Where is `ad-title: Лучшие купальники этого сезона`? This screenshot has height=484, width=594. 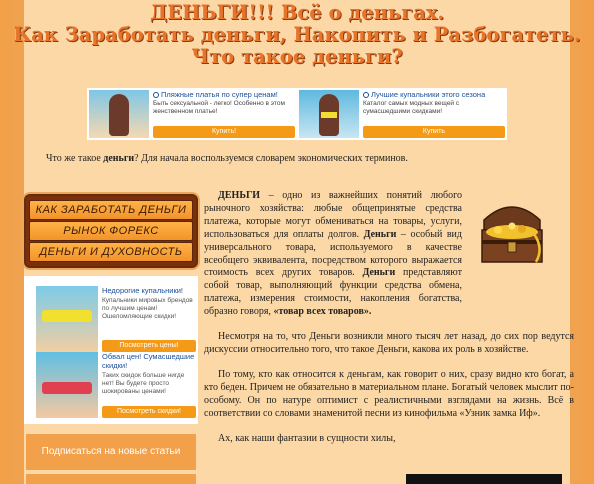
ad-title: Лучшие купальники этого сезона is located at coordinates (428, 94).